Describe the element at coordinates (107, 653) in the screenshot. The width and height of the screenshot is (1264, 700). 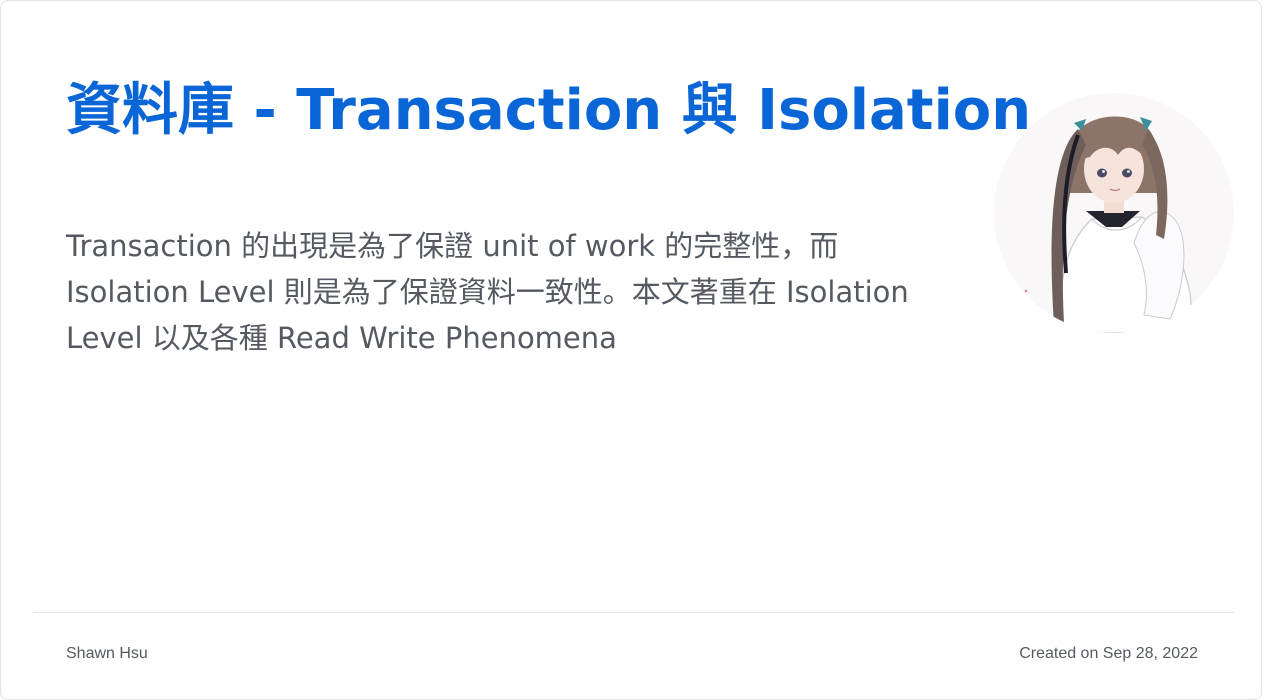
I see `author-name: Shawn Hsu` at that location.